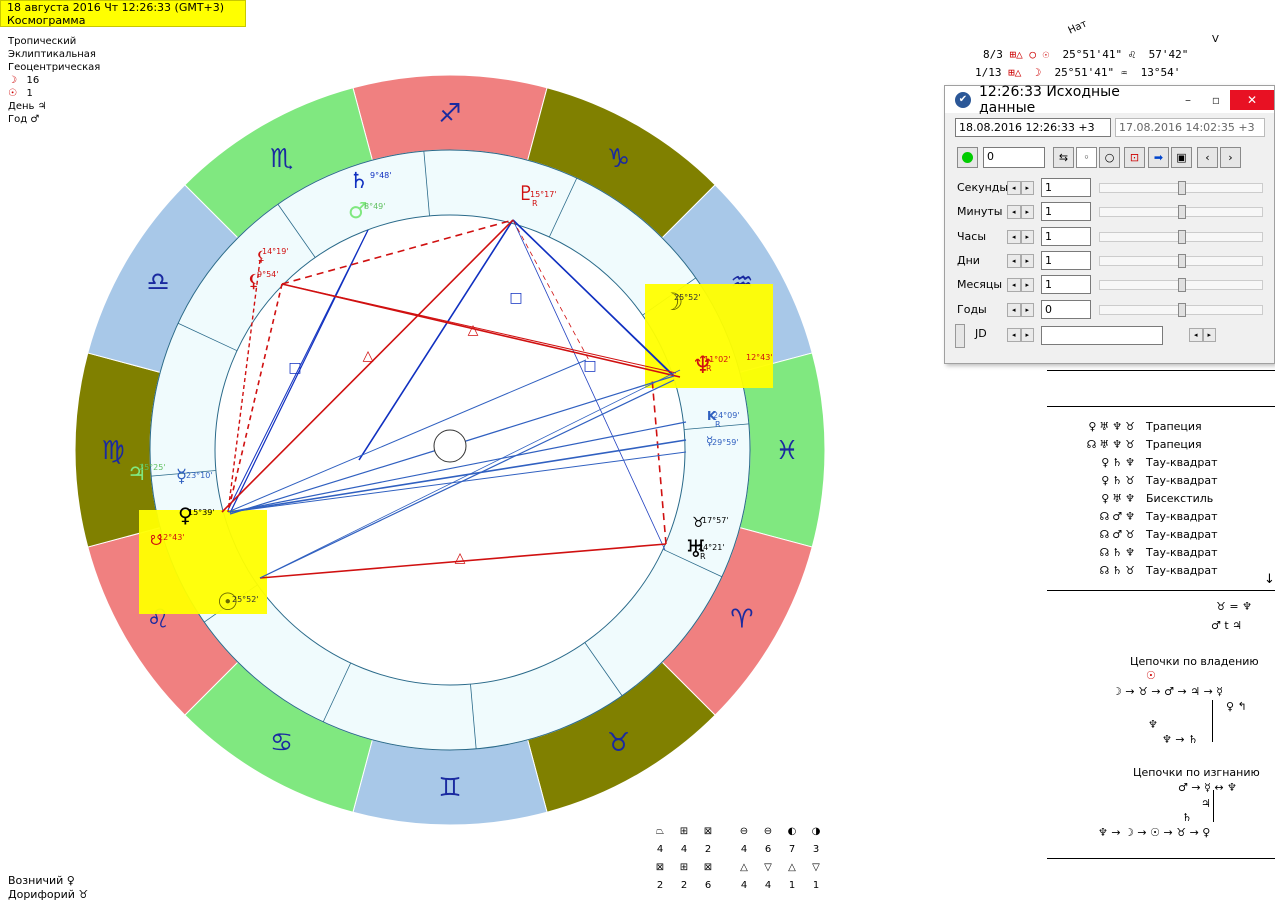 The height and width of the screenshot is (903, 1275). Describe the element at coordinates (1112, 444) in the screenshot. I see `figure-glyphs: ☊♅♆♉` at that location.